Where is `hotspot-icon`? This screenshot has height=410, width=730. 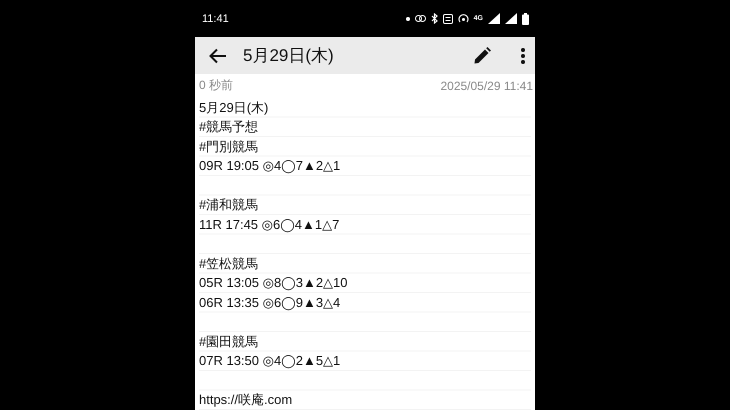
hotspot-icon is located at coordinates (463, 19).